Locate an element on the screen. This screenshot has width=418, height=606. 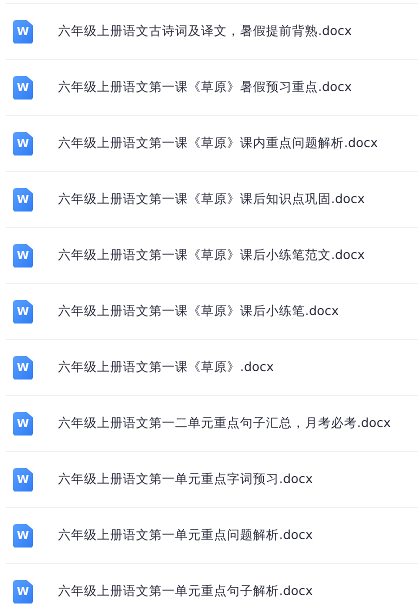
file-name: 六年级上册语文第一单元重点问题解析.docx is located at coordinates (185, 535).